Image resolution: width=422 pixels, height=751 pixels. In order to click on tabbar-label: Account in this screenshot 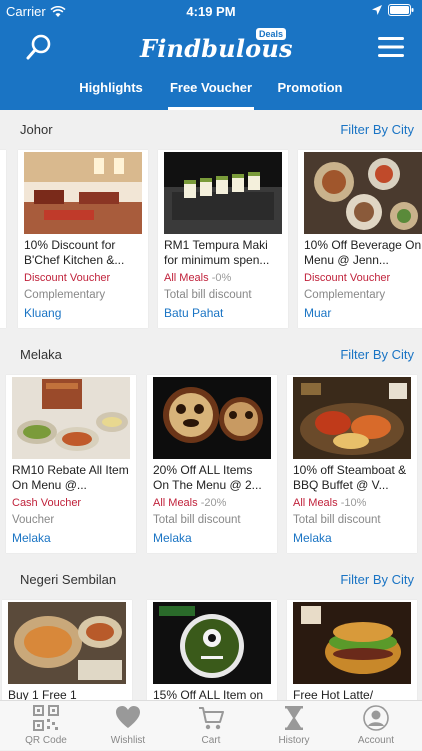, I will do `click(376, 740)`.